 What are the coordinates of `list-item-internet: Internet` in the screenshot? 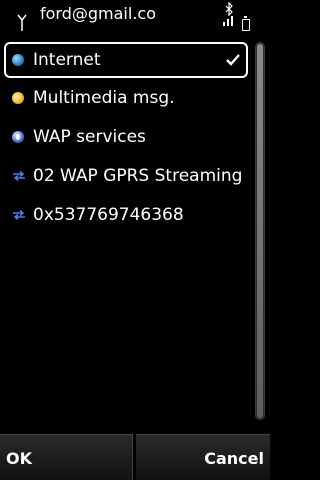 It's located at (126, 60).